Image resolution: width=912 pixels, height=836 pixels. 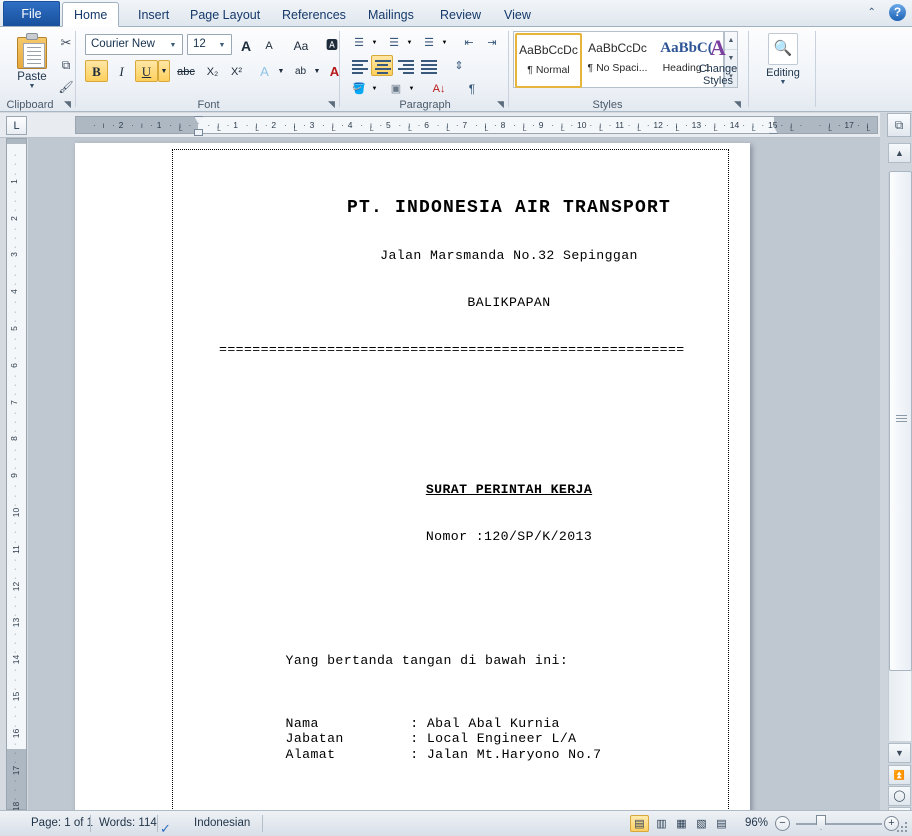 I want to click on sort-button: A↓, so click(x=439, y=88).